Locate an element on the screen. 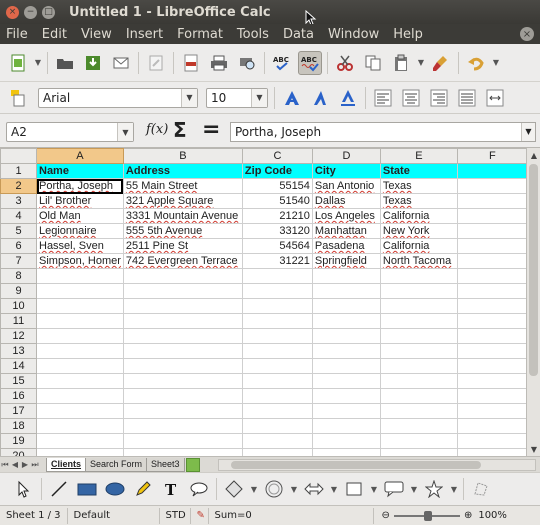 This screenshot has width=540, height=525. menu-data: Data is located at coordinates (298, 34).